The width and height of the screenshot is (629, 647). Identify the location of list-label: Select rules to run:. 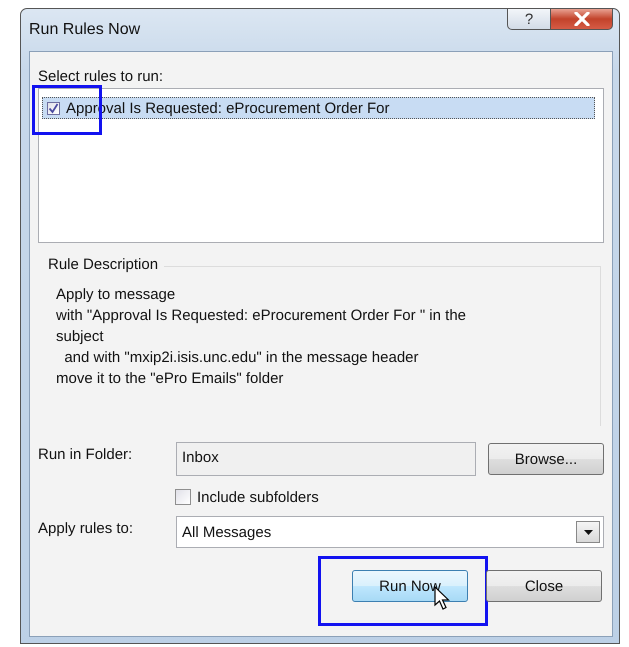
(101, 76).